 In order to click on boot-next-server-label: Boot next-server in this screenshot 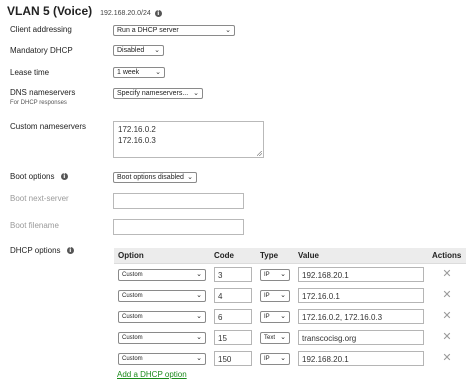, I will do `click(39, 198)`.